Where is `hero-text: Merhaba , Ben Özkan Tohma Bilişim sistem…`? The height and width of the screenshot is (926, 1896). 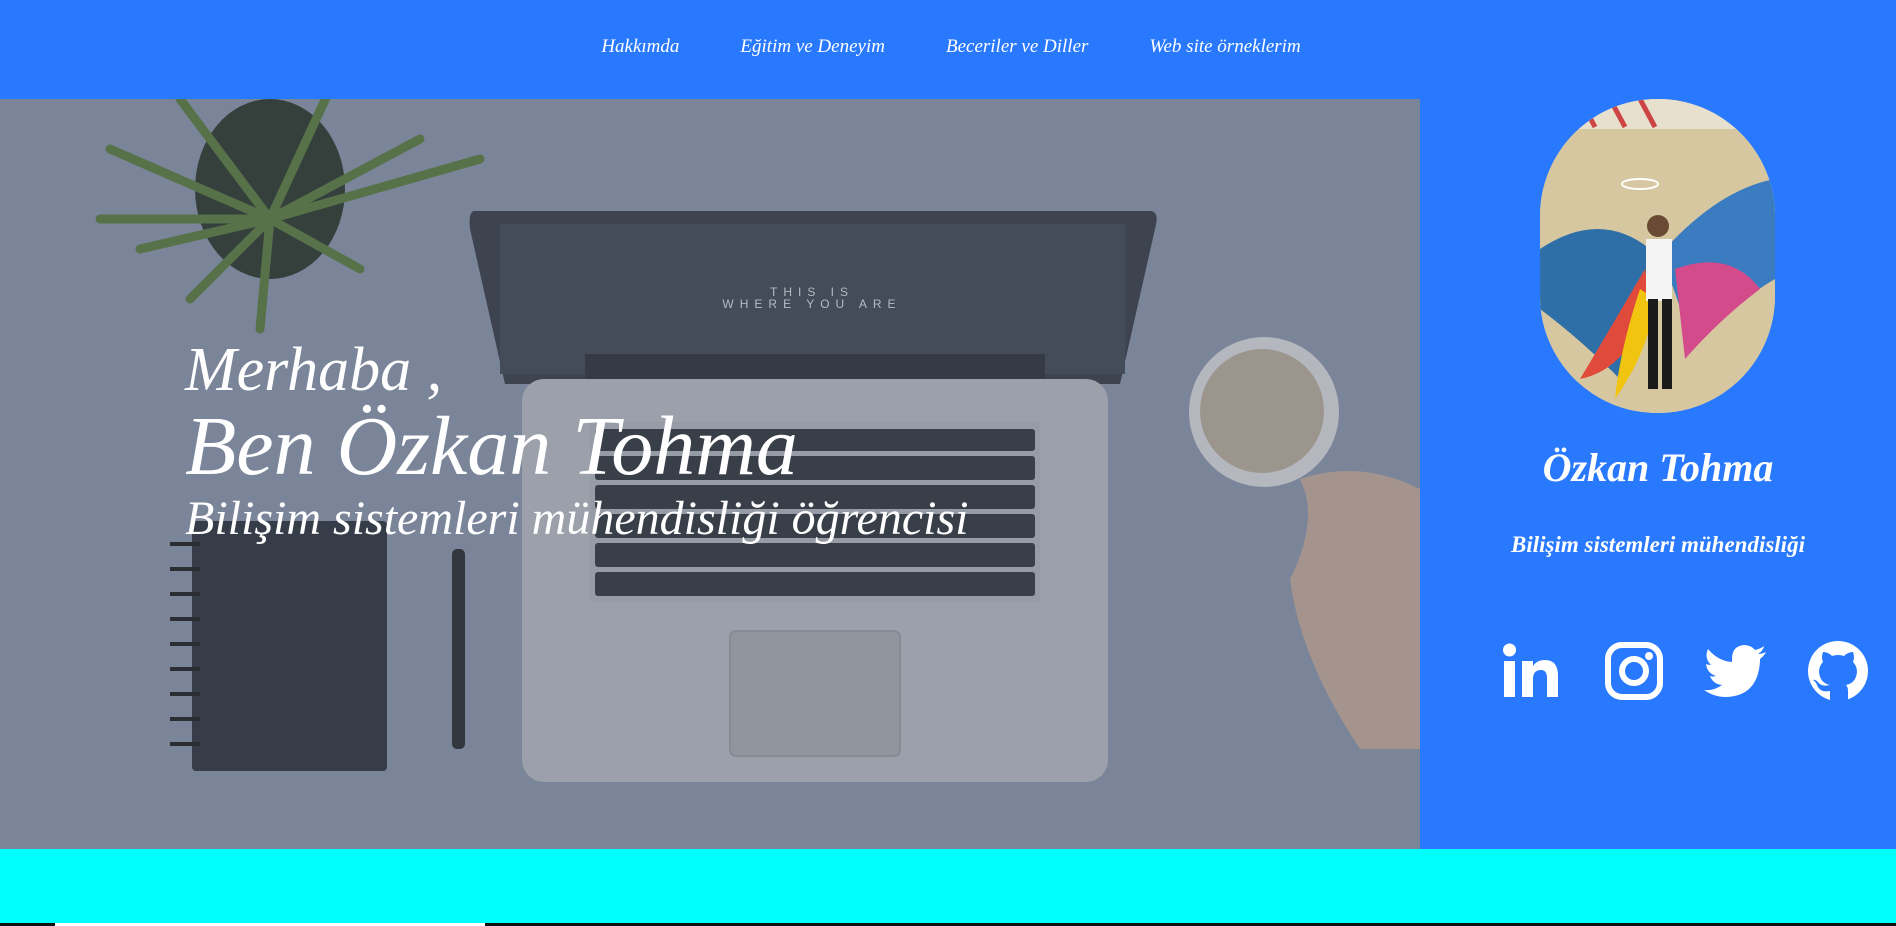 hero-text: Merhaba , Ben Özkan Tohma Bilişim sistem… is located at coordinates (577, 441).